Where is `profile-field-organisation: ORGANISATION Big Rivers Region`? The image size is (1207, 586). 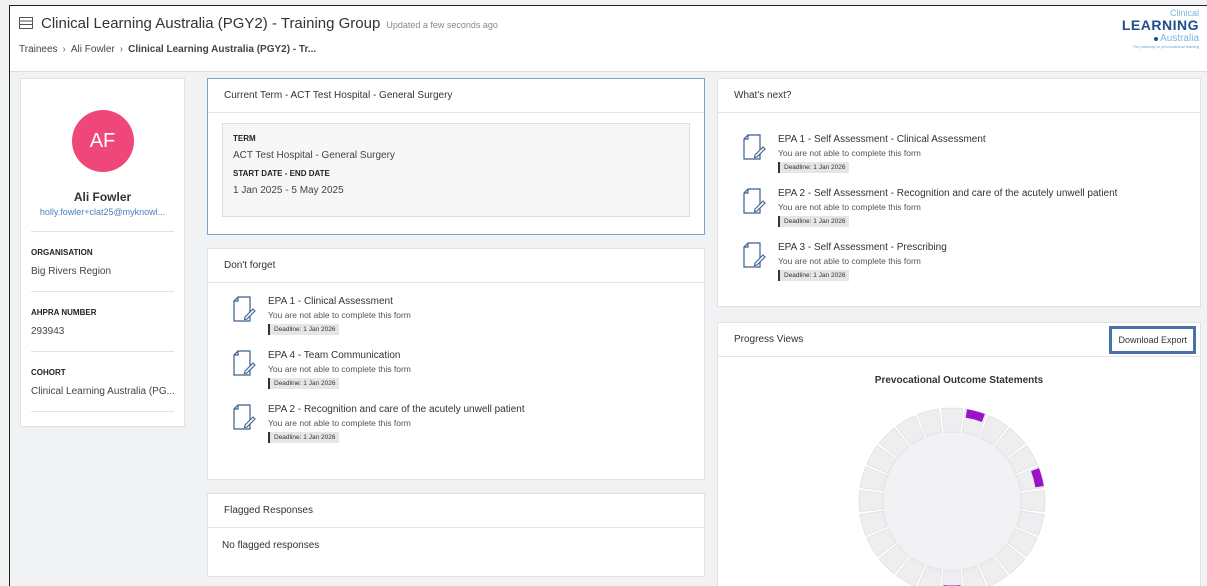 profile-field-organisation: ORGANISATION Big Rivers Region is located at coordinates (102, 261).